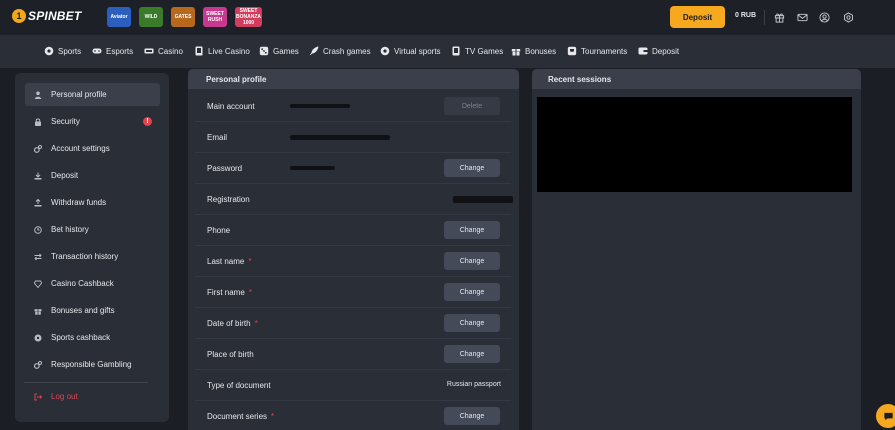 The width and height of the screenshot is (895, 430). Describe the element at coordinates (55, 16) in the screenshot. I see `logo-text: SPINBET` at that location.